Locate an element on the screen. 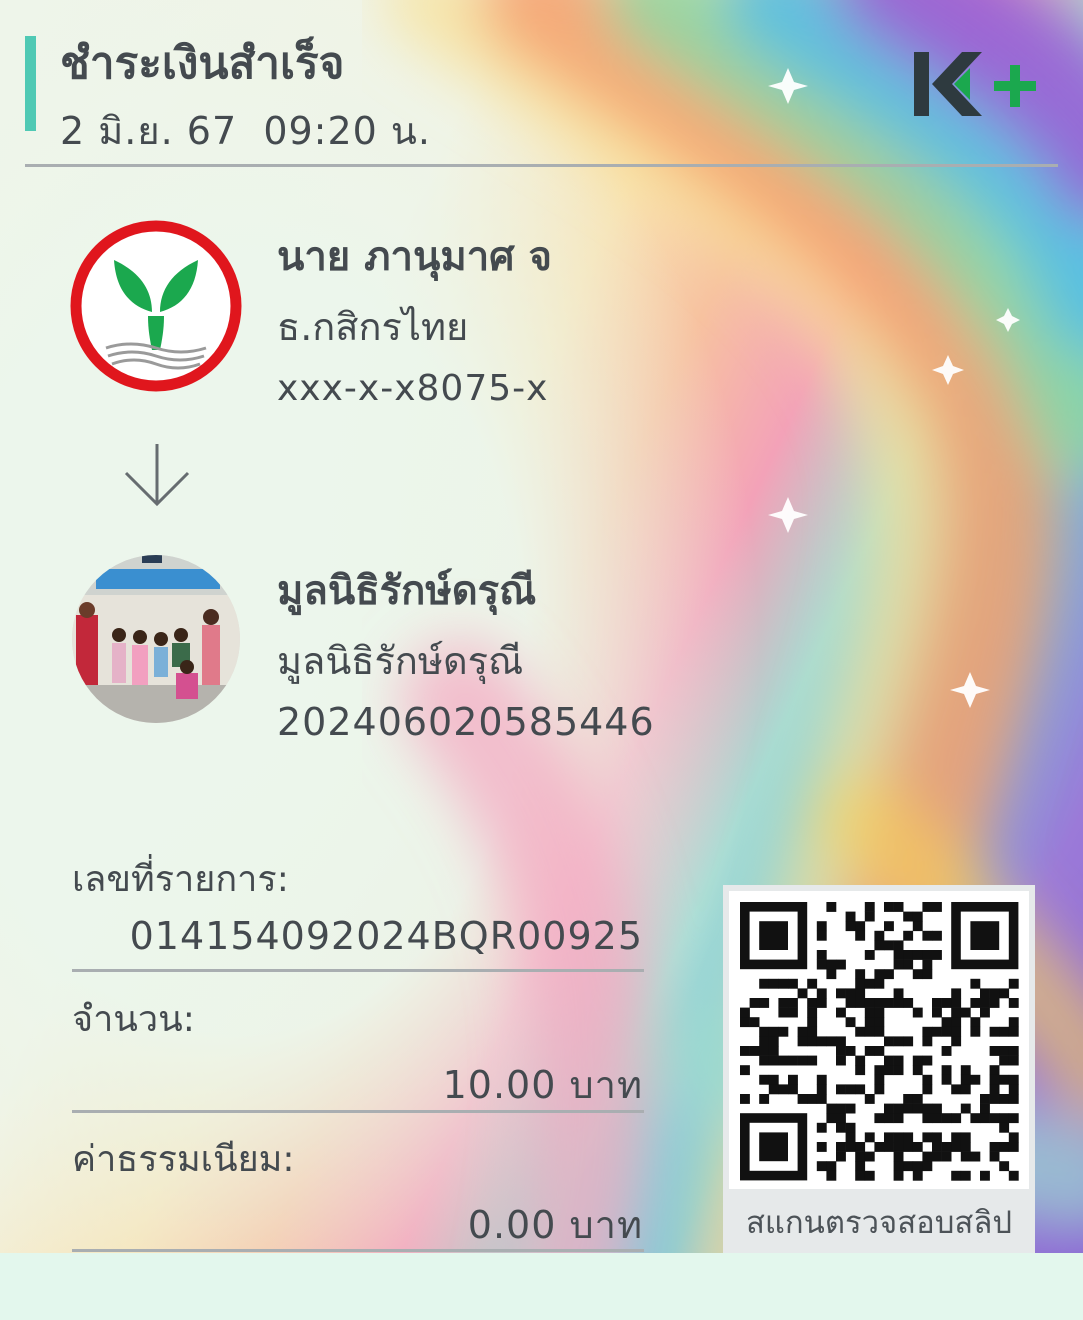 This screenshot has height=1320, width=1083. receiver-avatar is located at coordinates (156, 639).